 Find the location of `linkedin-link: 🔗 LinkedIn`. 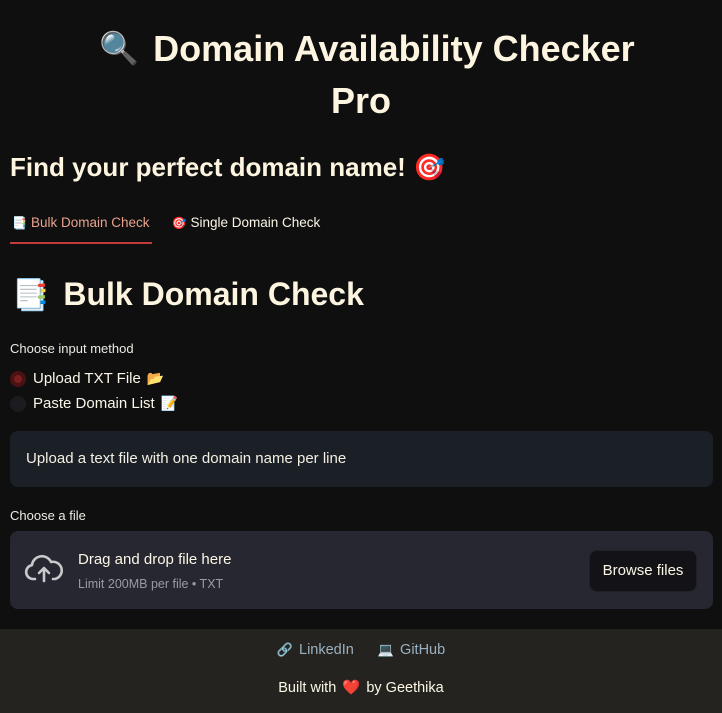

linkedin-link: 🔗 LinkedIn is located at coordinates (315, 650).